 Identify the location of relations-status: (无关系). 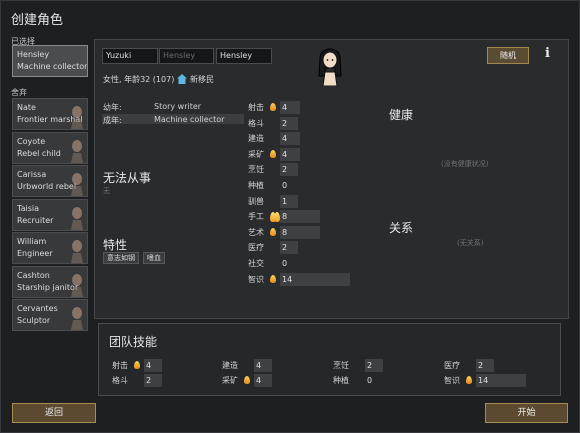
(470, 243).